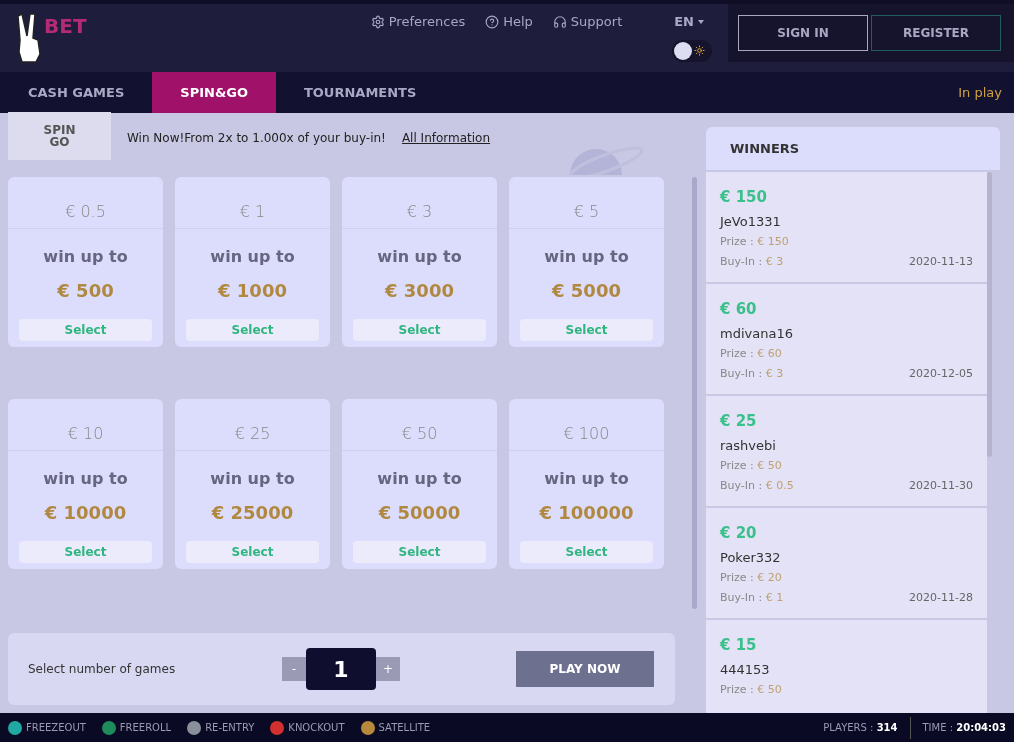 This screenshot has height=742, width=1014. Describe the element at coordinates (853, 148) in the screenshot. I see `winners-header: WINNERS` at that location.